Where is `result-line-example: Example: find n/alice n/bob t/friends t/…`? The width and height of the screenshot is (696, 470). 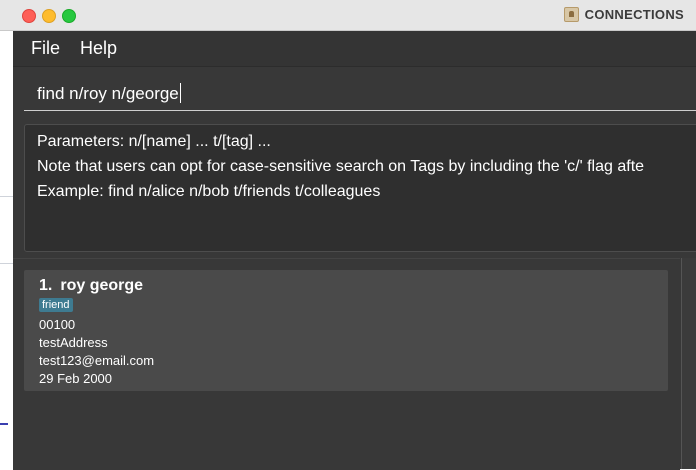
result-line-example: Example: find n/alice n/bob t/friends t/… is located at coordinates (209, 191).